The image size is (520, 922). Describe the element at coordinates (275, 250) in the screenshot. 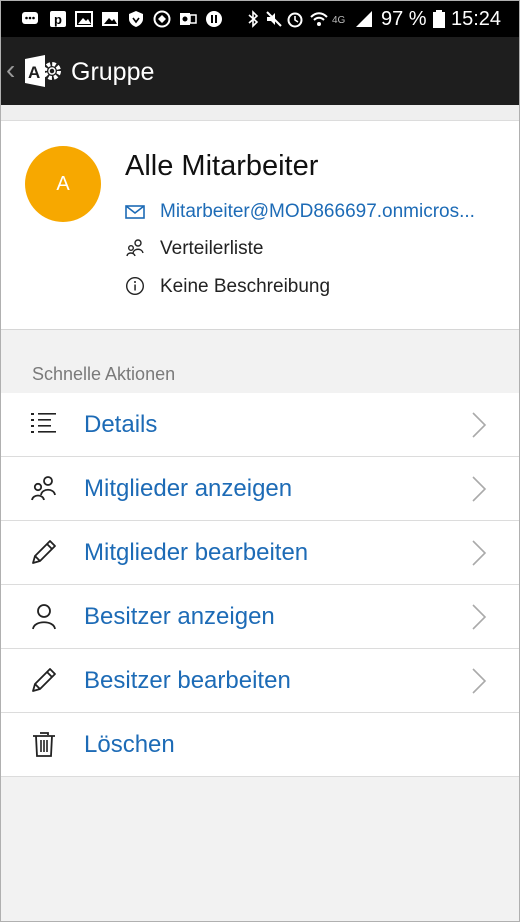

I see `group-type-row: Verteilerliste` at that location.